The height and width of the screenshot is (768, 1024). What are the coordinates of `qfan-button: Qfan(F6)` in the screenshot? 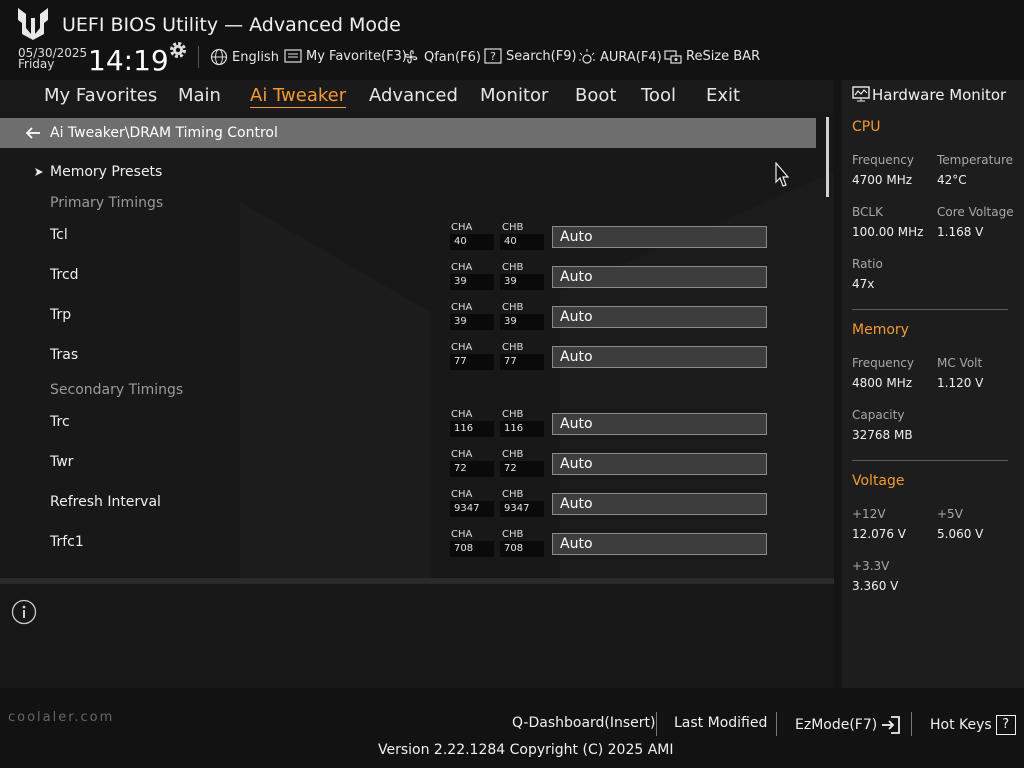 It's located at (441, 57).